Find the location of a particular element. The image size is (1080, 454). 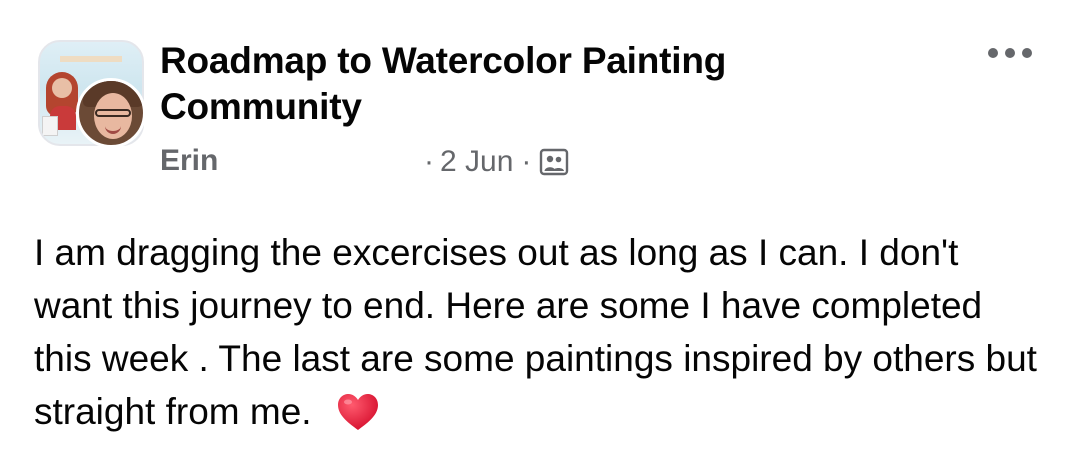

author-name-link: Erin is located at coordinates (189, 161).